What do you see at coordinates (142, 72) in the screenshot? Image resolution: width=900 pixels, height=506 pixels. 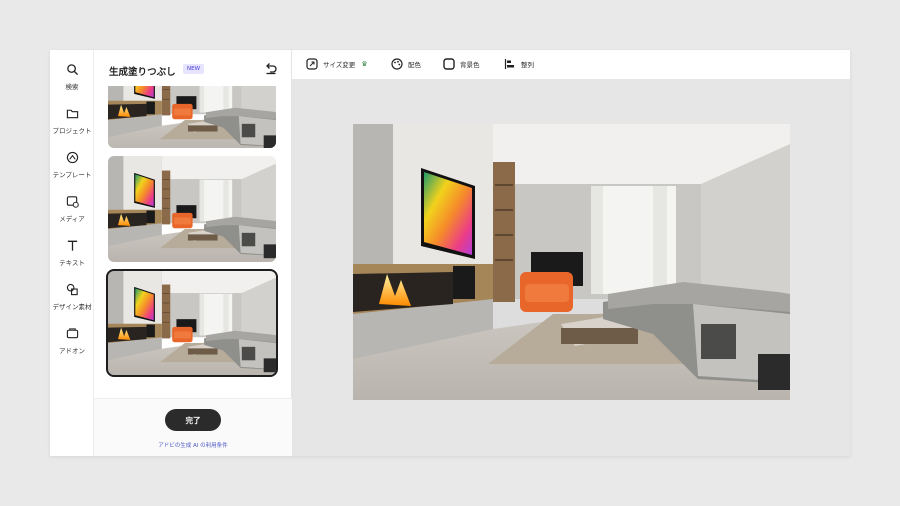 I see `panel-title: 生成塗りつぶし` at bounding box center [142, 72].